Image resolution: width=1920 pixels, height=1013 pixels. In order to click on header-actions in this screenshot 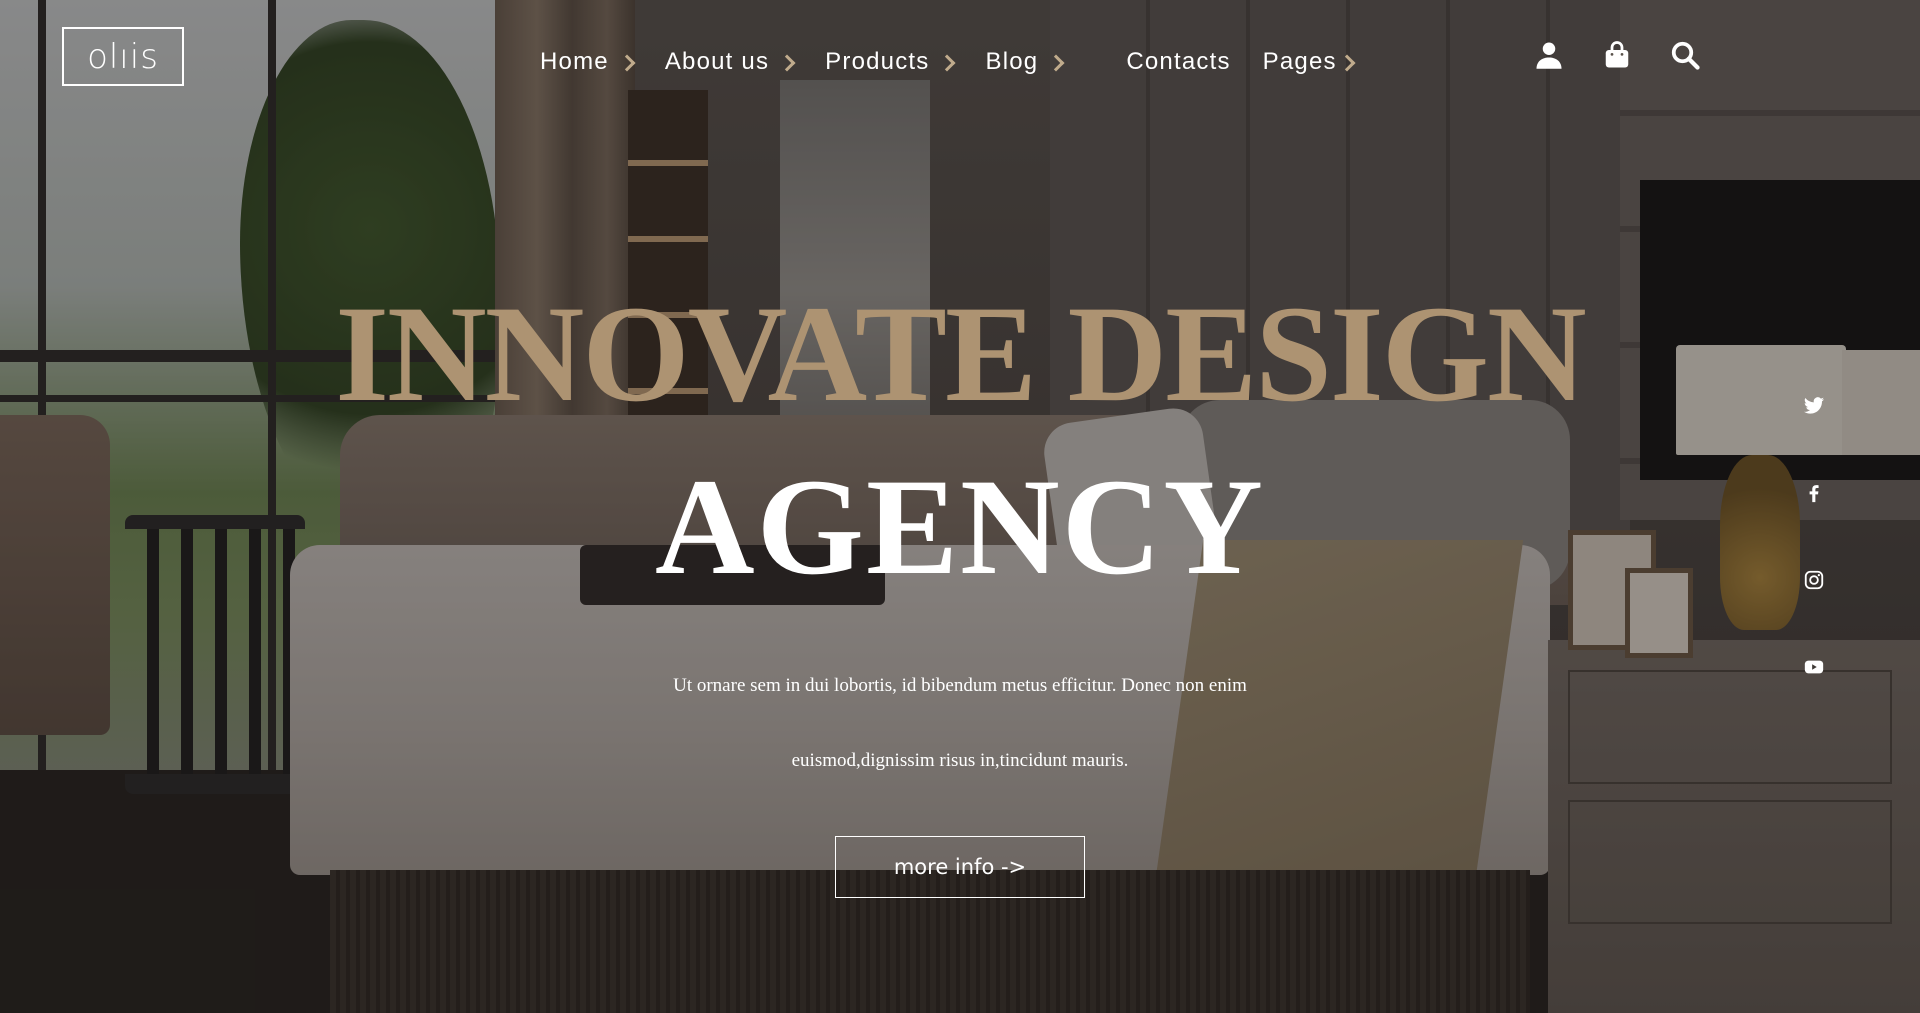, I will do `click(1636, 55)`.